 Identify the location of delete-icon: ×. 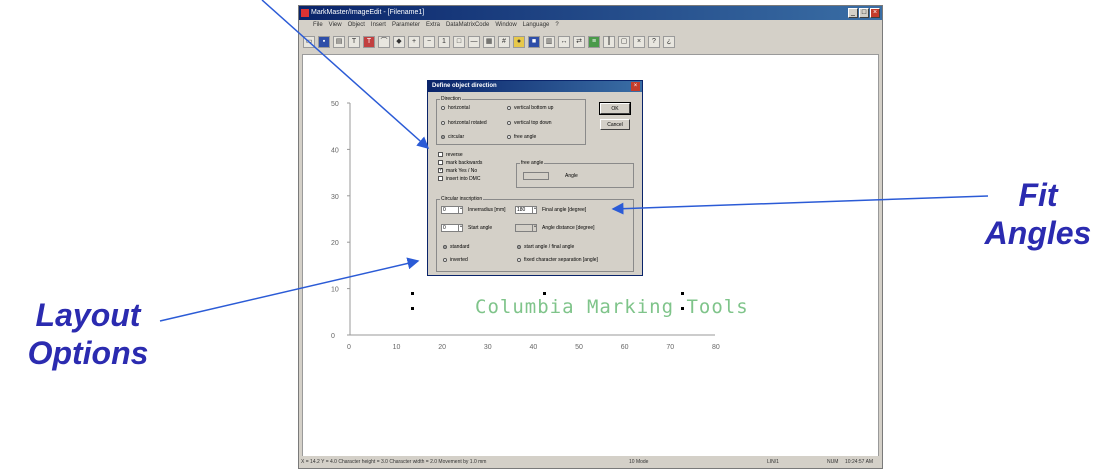
(639, 42).